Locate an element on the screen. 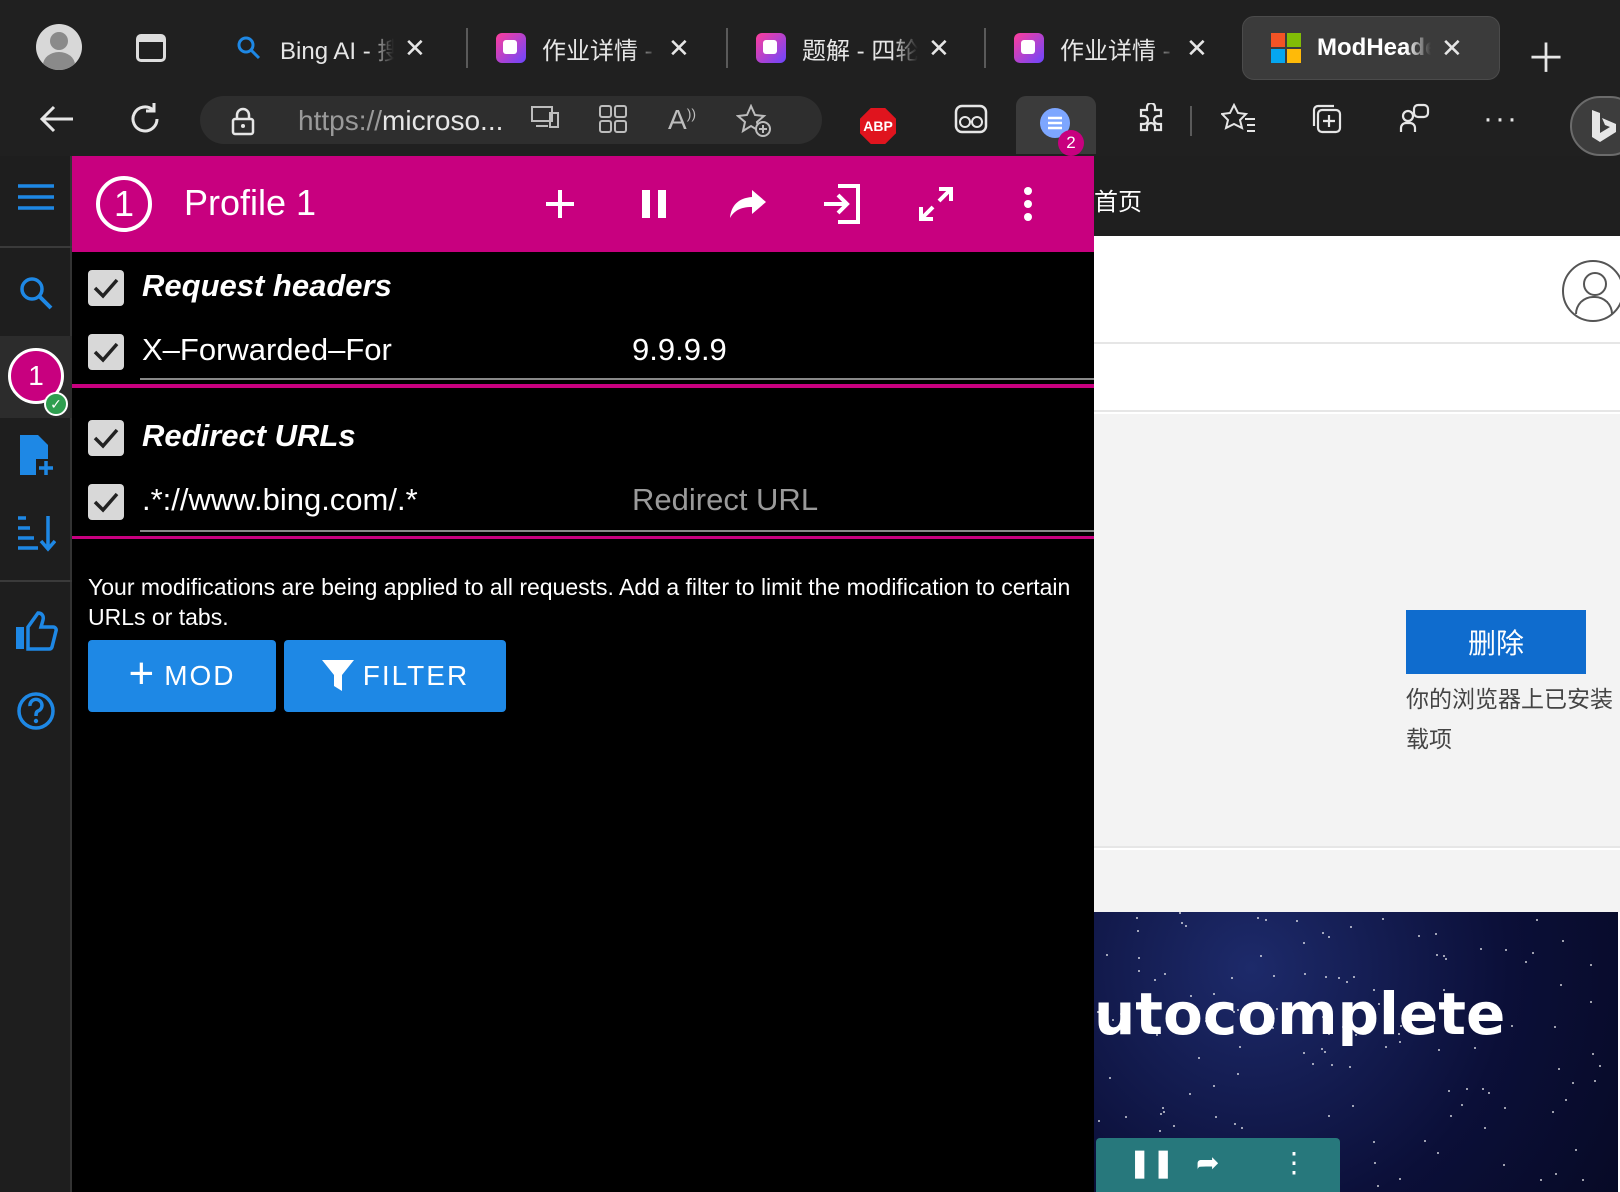  header-name-input: X–Forwarded–For is located at coordinates (267, 350).